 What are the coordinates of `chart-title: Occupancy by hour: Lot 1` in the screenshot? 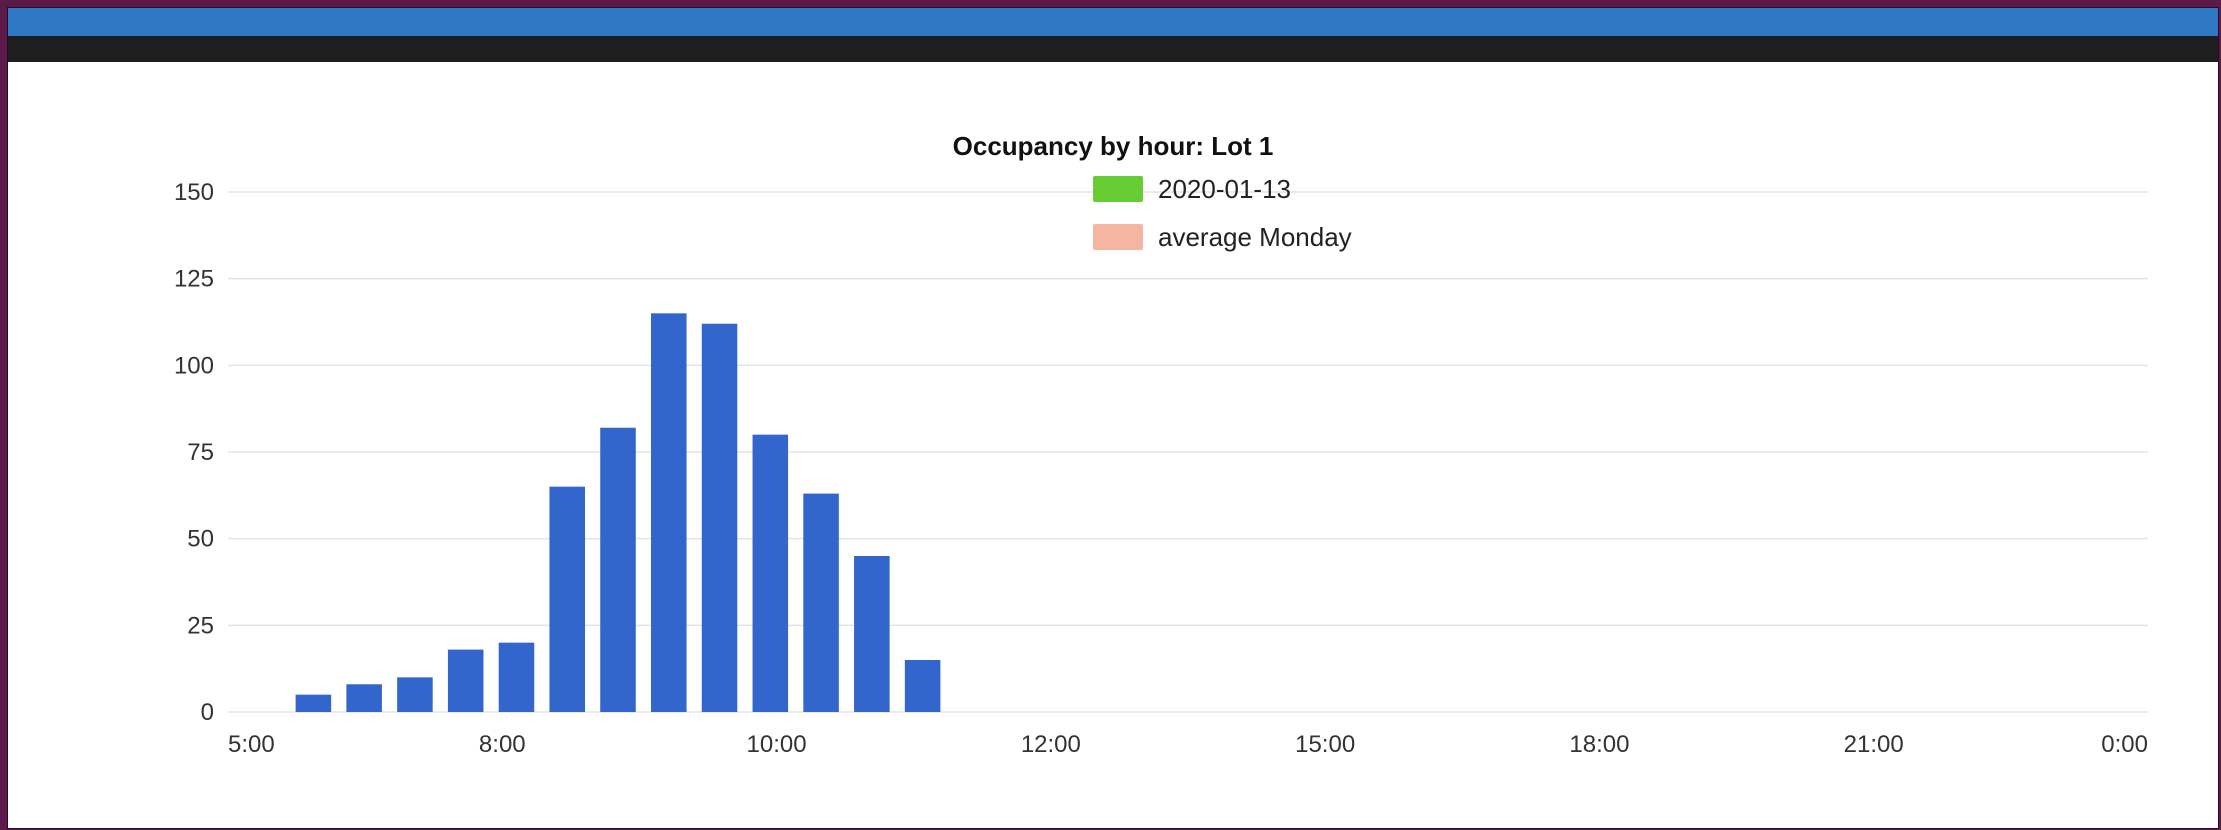 It's located at (1113, 146).